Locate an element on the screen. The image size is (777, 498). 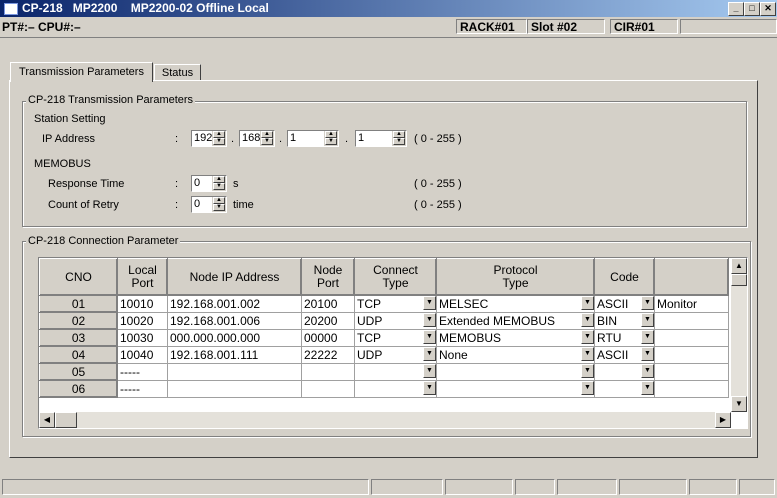
response-time-spinner: 0 ▲ ▼ is located at coordinates (209, 183).